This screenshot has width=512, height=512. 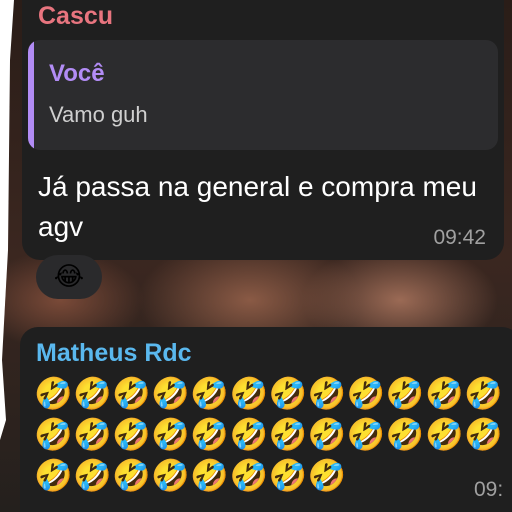 What do you see at coordinates (98, 114) in the screenshot?
I see `reply-text: Vamo guh` at bounding box center [98, 114].